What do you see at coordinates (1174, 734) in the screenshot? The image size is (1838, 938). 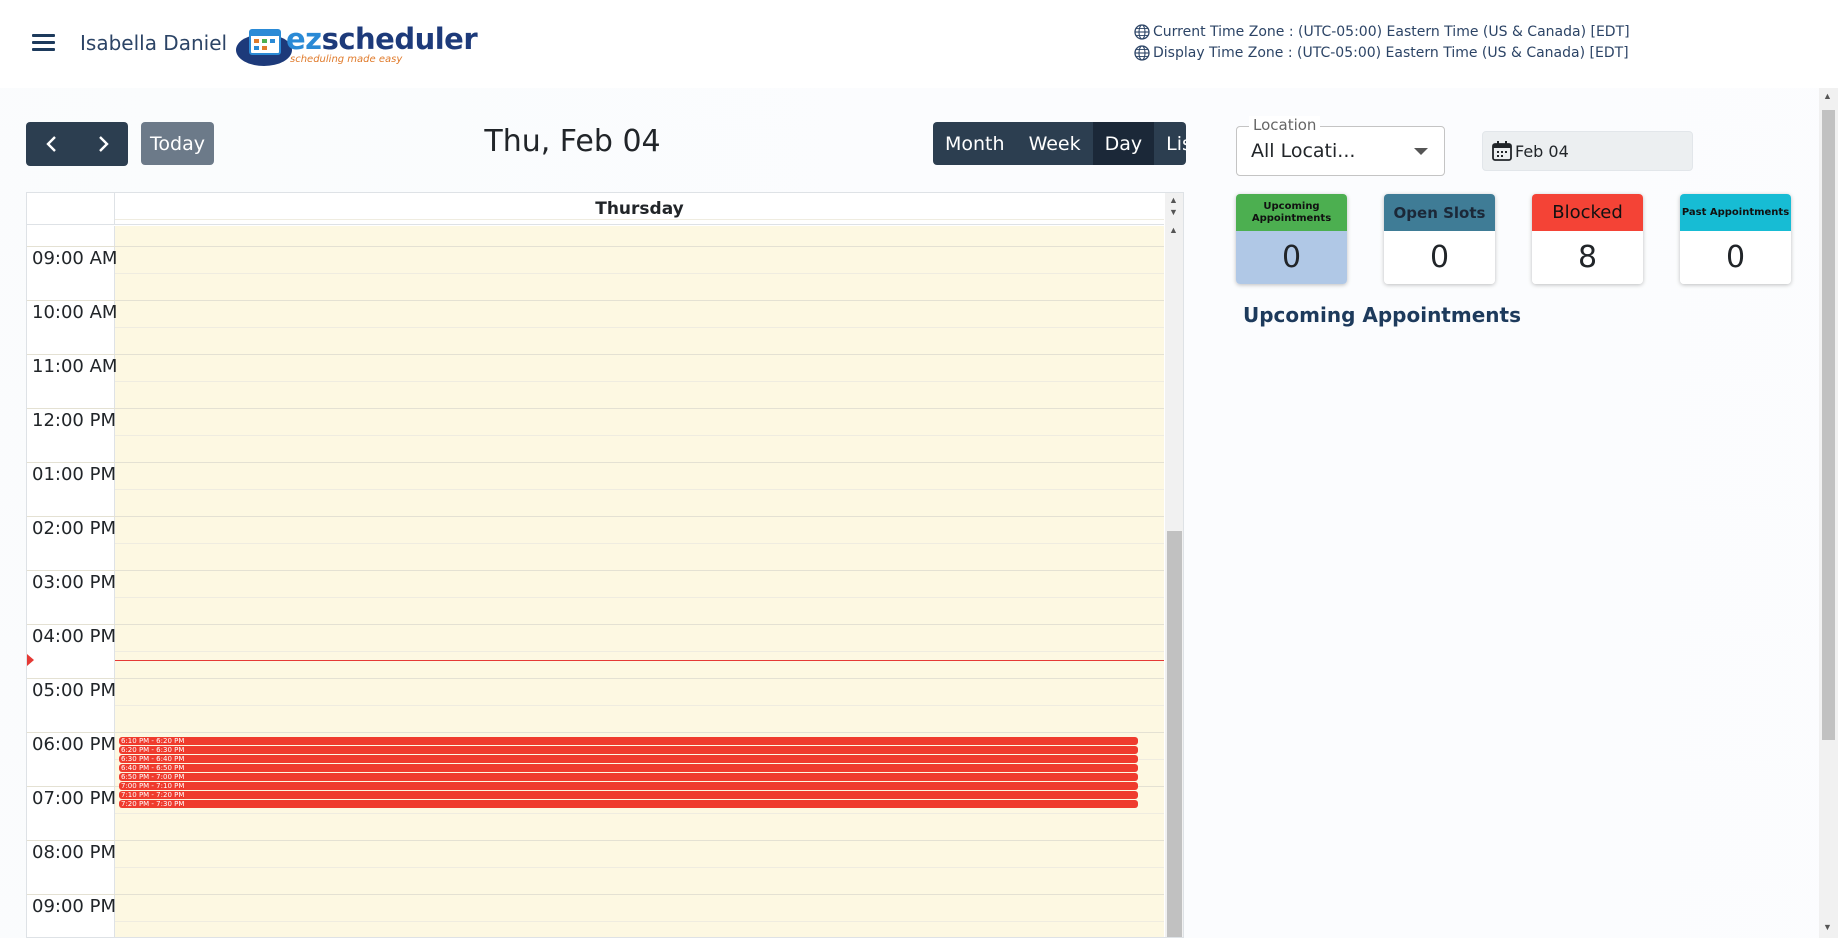 I see `calendar-scrollbar-thumb` at bounding box center [1174, 734].